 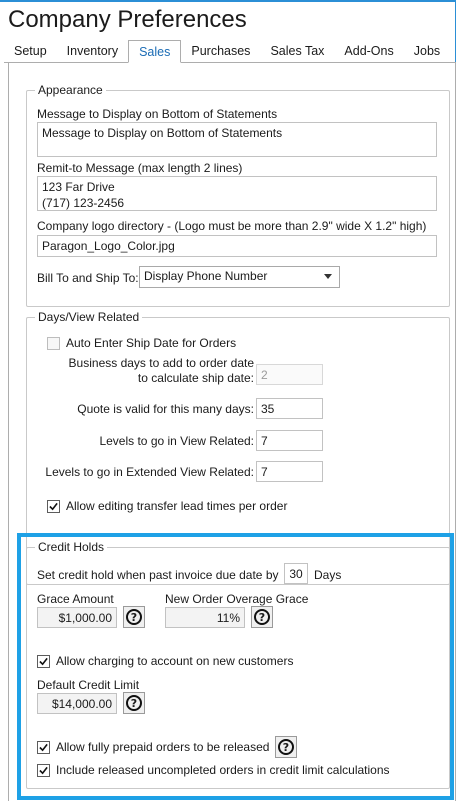 What do you see at coordinates (289, 408) in the screenshot?
I see `quote-valid-field: 35` at bounding box center [289, 408].